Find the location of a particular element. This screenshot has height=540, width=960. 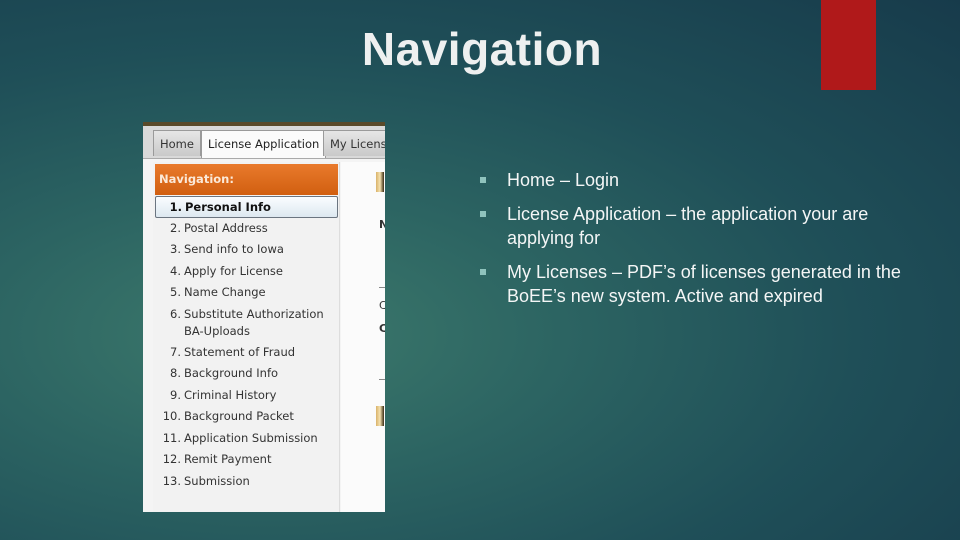

nav-item-label: Remit Payment is located at coordinates (228, 459).